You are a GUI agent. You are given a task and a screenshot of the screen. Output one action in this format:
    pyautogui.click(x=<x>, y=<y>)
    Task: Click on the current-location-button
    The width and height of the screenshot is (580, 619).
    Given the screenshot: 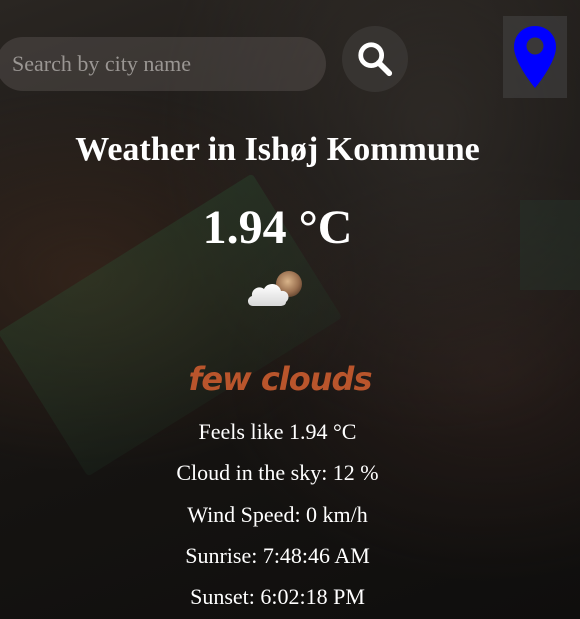 What is the action you would take?
    pyautogui.click(x=535, y=57)
    